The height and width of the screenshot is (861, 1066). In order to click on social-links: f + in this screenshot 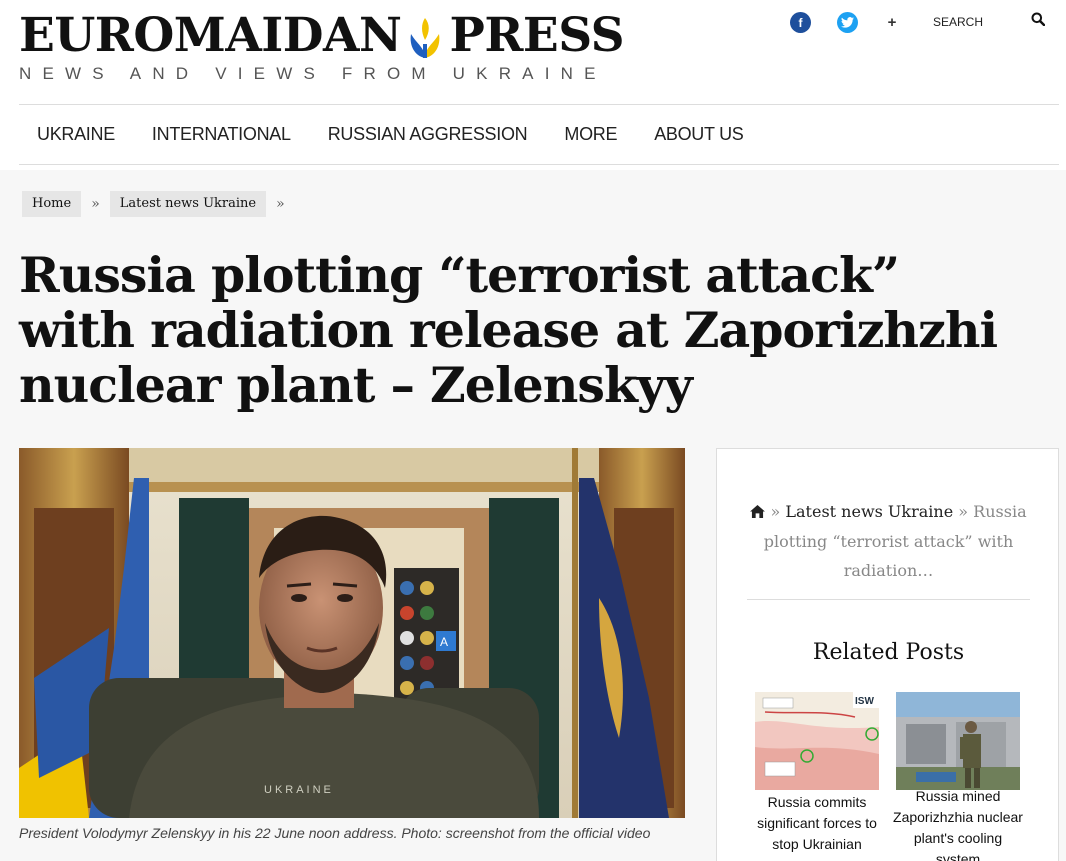, I will do `click(845, 22)`.